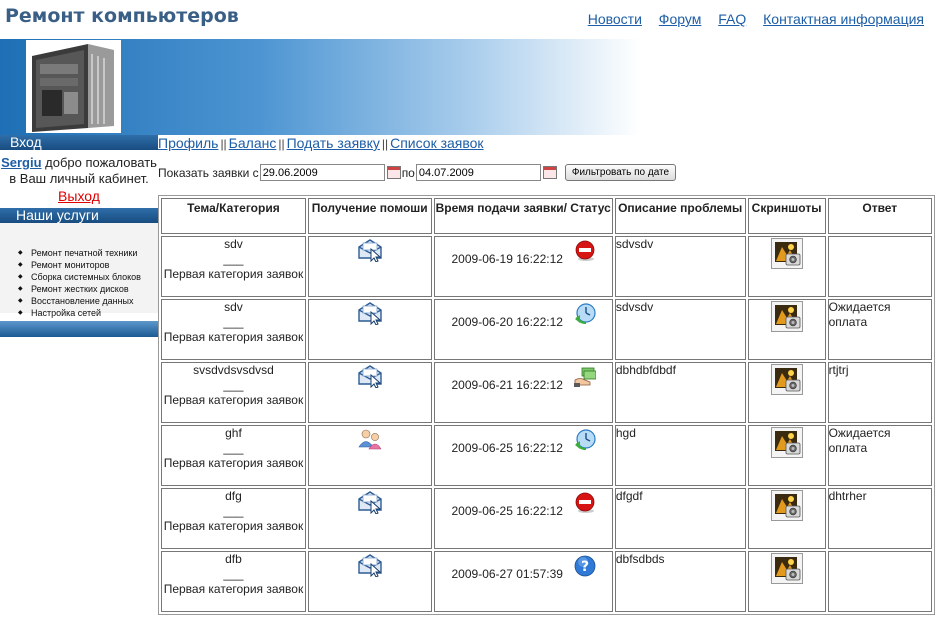 The image size is (935, 621). I want to click on description-cell: hgd, so click(680, 455).